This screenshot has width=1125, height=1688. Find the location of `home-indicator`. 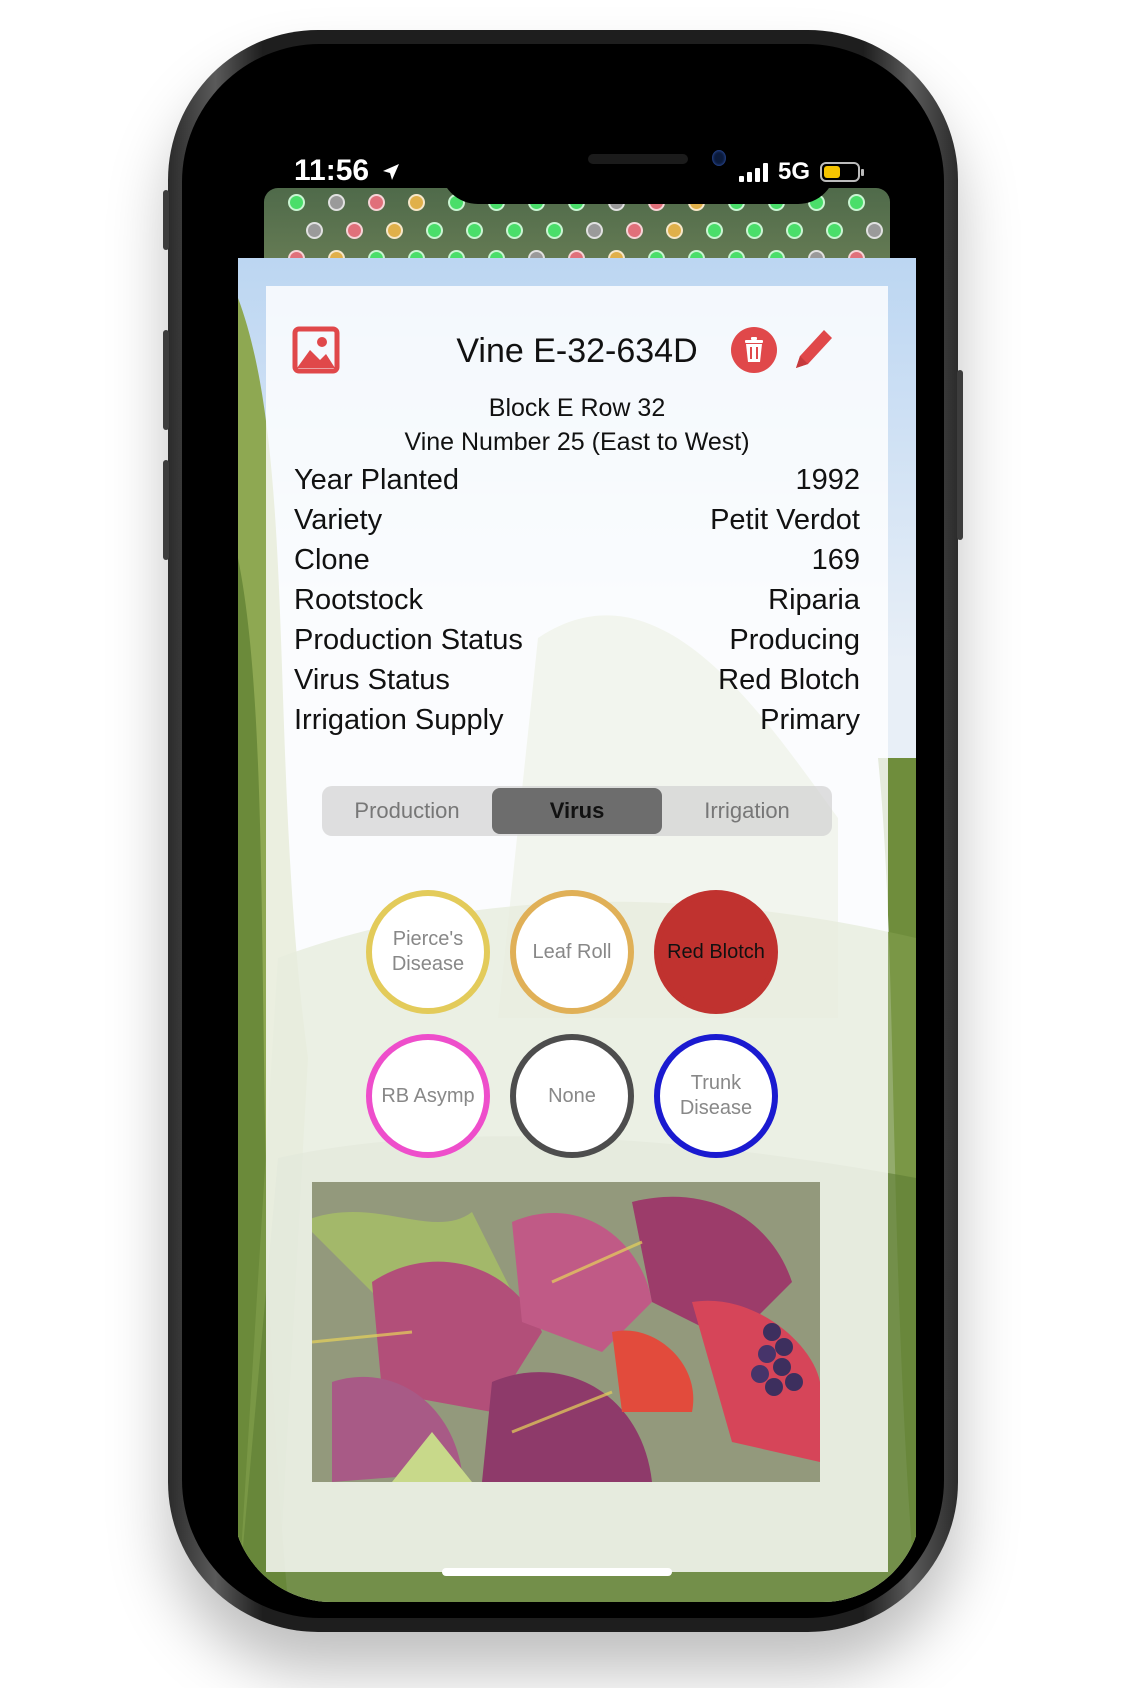

home-indicator is located at coordinates (557, 1572).